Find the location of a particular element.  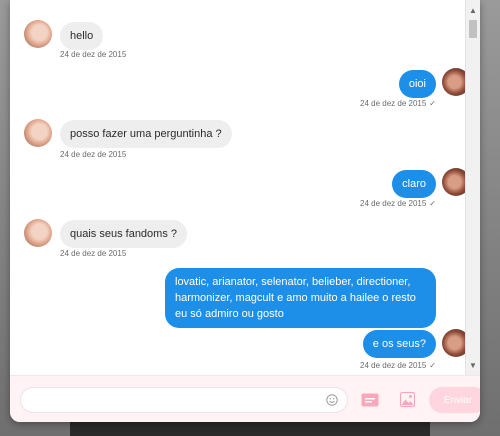

message-bubble: e os seus? is located at coordinates (399, 344).